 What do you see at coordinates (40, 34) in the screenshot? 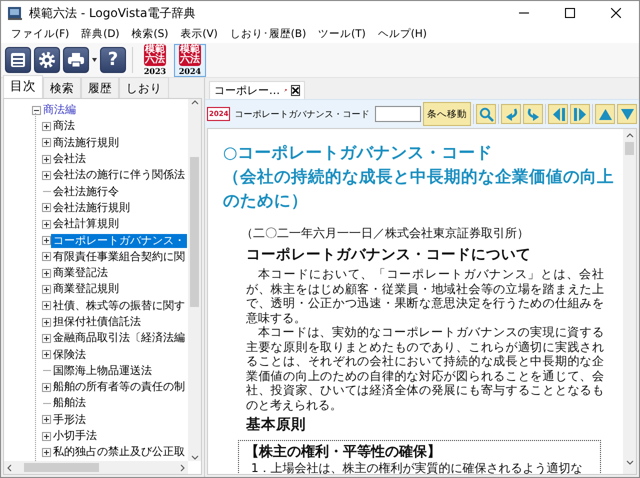
I see `menu-item: ファイル(F)` at bounding box center [40, 34].